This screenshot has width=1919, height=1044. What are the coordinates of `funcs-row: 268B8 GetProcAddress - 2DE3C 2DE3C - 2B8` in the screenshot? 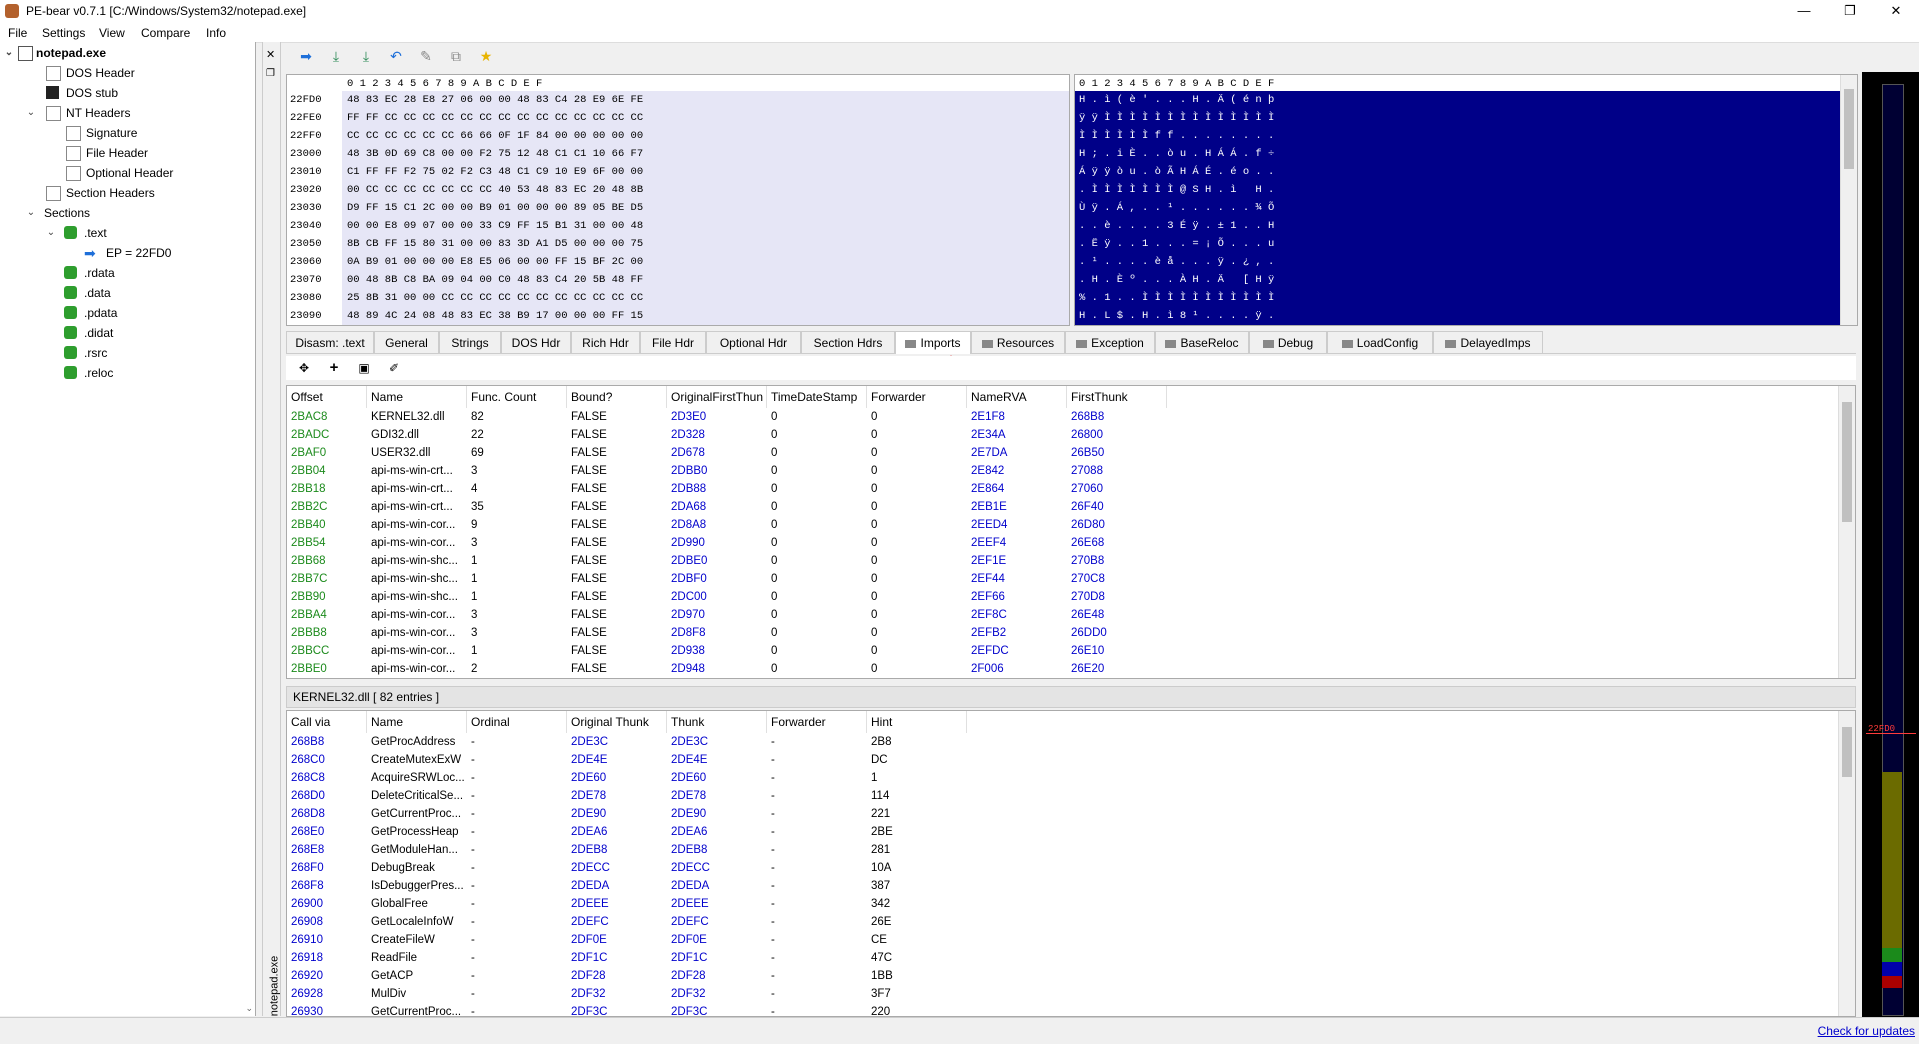 It's located at (1071, 742).